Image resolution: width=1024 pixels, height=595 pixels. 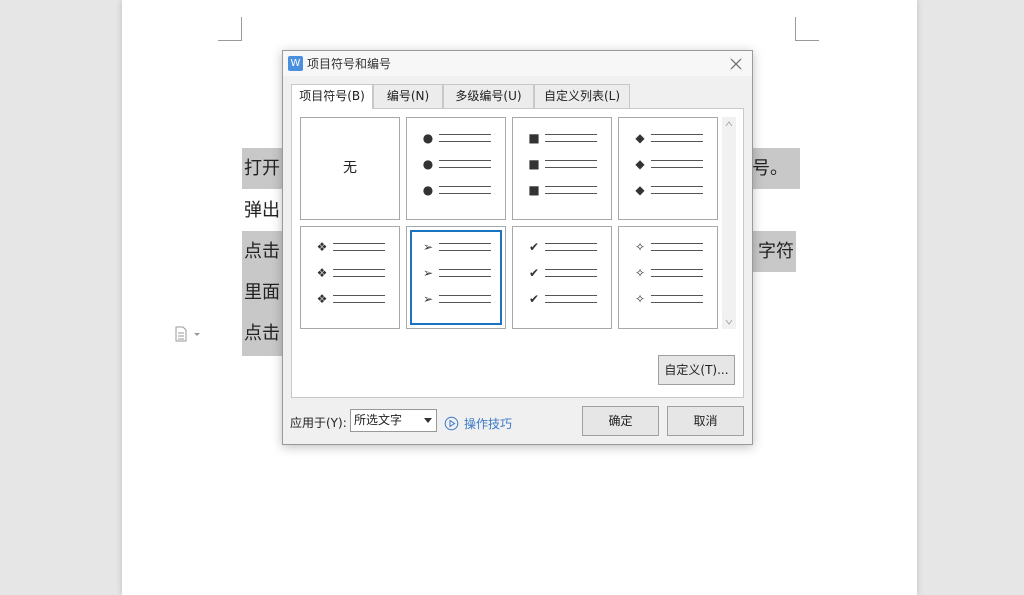 I want to click on bullets-scrollbar, so click(x=729, y=223).